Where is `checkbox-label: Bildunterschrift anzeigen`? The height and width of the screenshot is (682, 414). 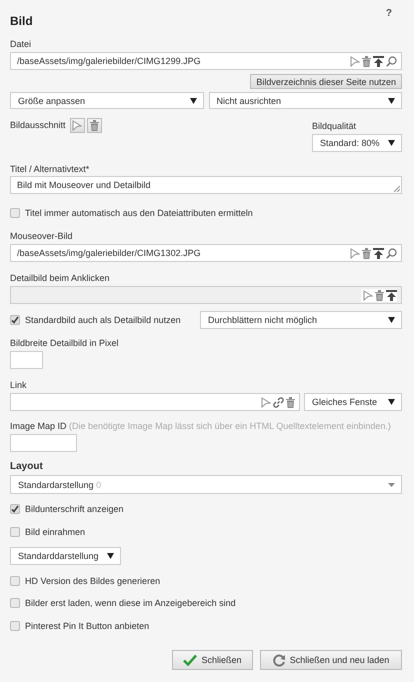 checkbox-label: Bildunterschrift anzeigen is located at coordinates (74, 509).